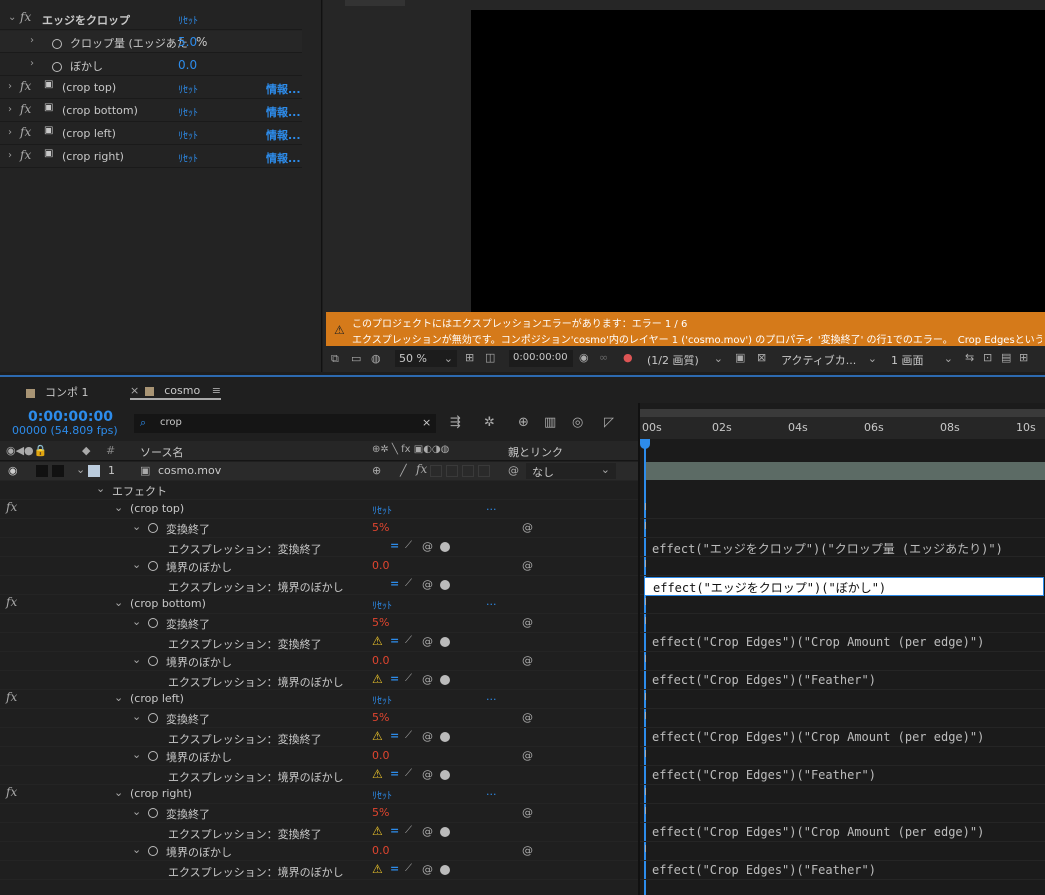  I want to click on graph-editor-icon: ◸, so click(609, 422).